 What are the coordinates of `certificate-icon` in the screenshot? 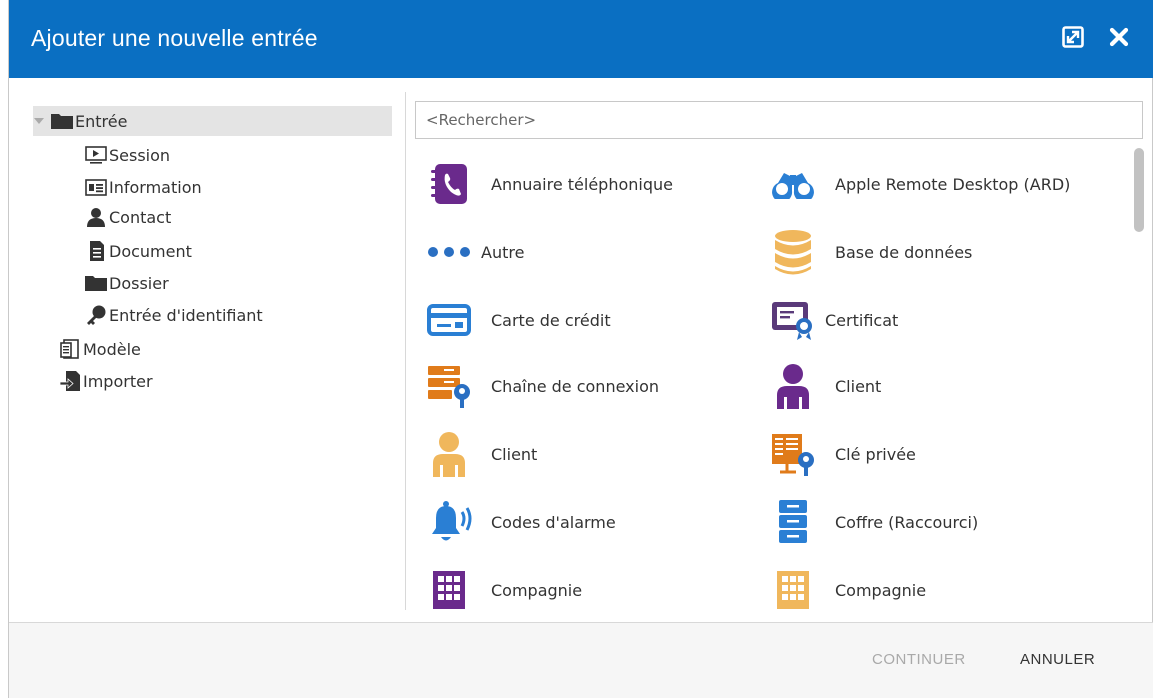 It's located at (793, 320).